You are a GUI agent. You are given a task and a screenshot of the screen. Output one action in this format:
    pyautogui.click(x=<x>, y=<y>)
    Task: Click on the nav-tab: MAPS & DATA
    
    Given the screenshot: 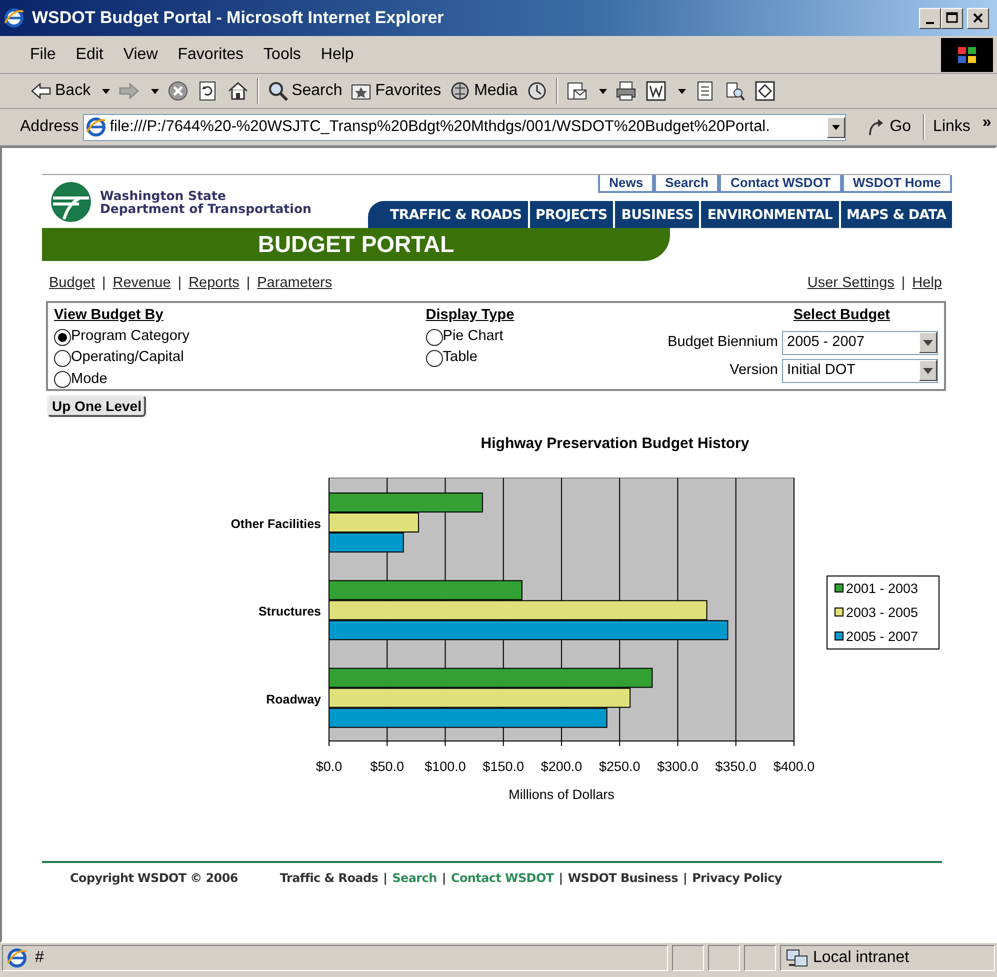 What is the action you would take?
    pyautogui.click(x=896, y=214)
    